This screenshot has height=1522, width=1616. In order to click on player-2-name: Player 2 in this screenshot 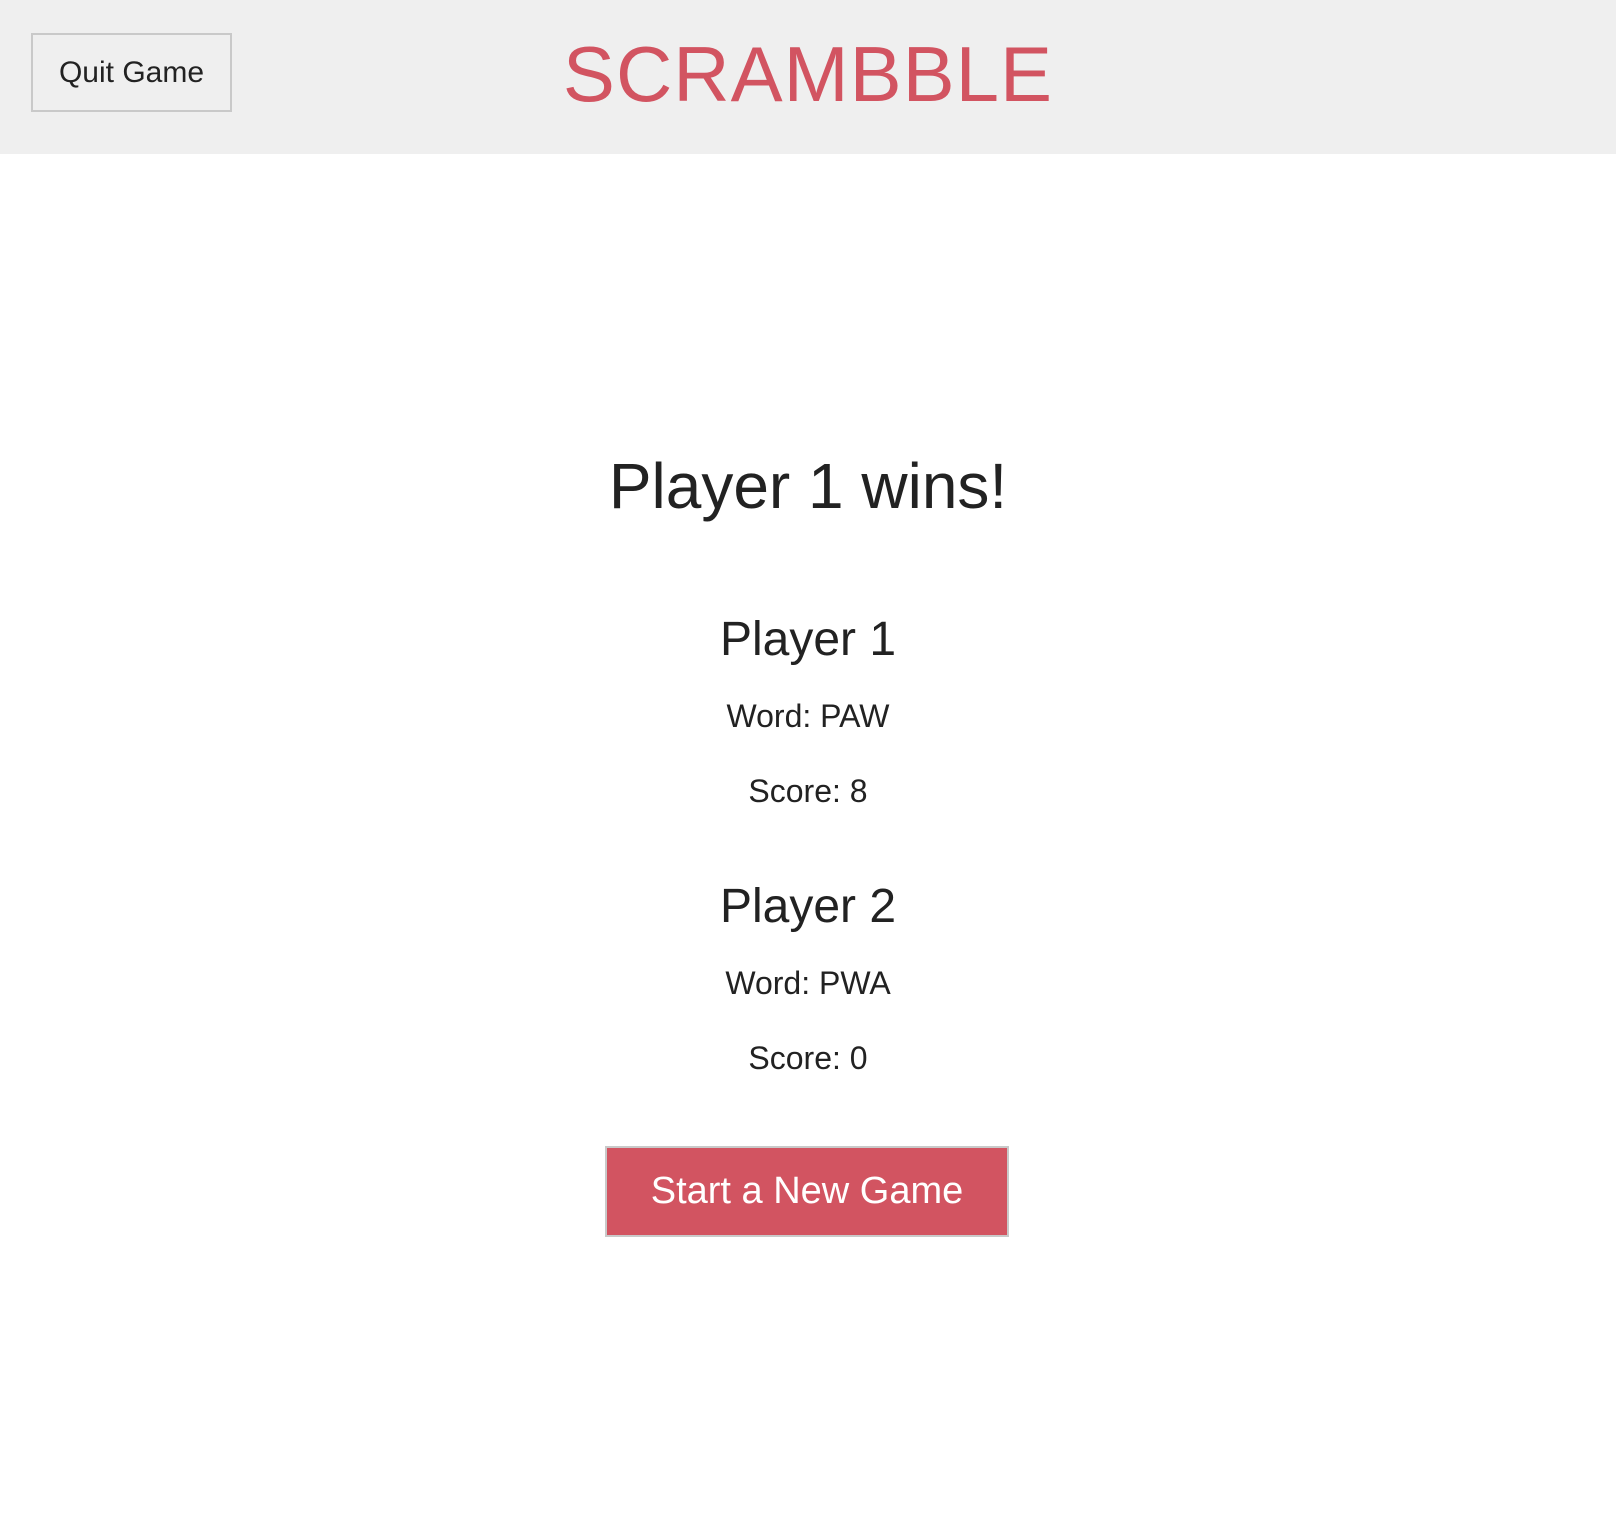, I will do `click(808, 906)`.